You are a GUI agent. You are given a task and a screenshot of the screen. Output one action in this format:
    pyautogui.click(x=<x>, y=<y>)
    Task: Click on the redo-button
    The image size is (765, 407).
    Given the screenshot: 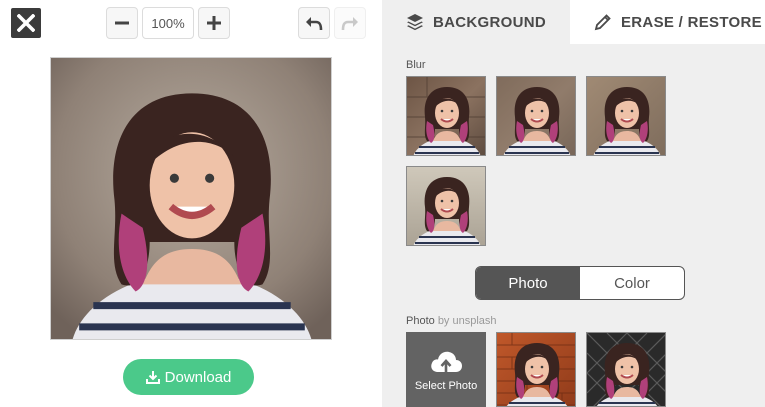 What is the action you would take?
    pyautogui.click(x=350, y=23)
    